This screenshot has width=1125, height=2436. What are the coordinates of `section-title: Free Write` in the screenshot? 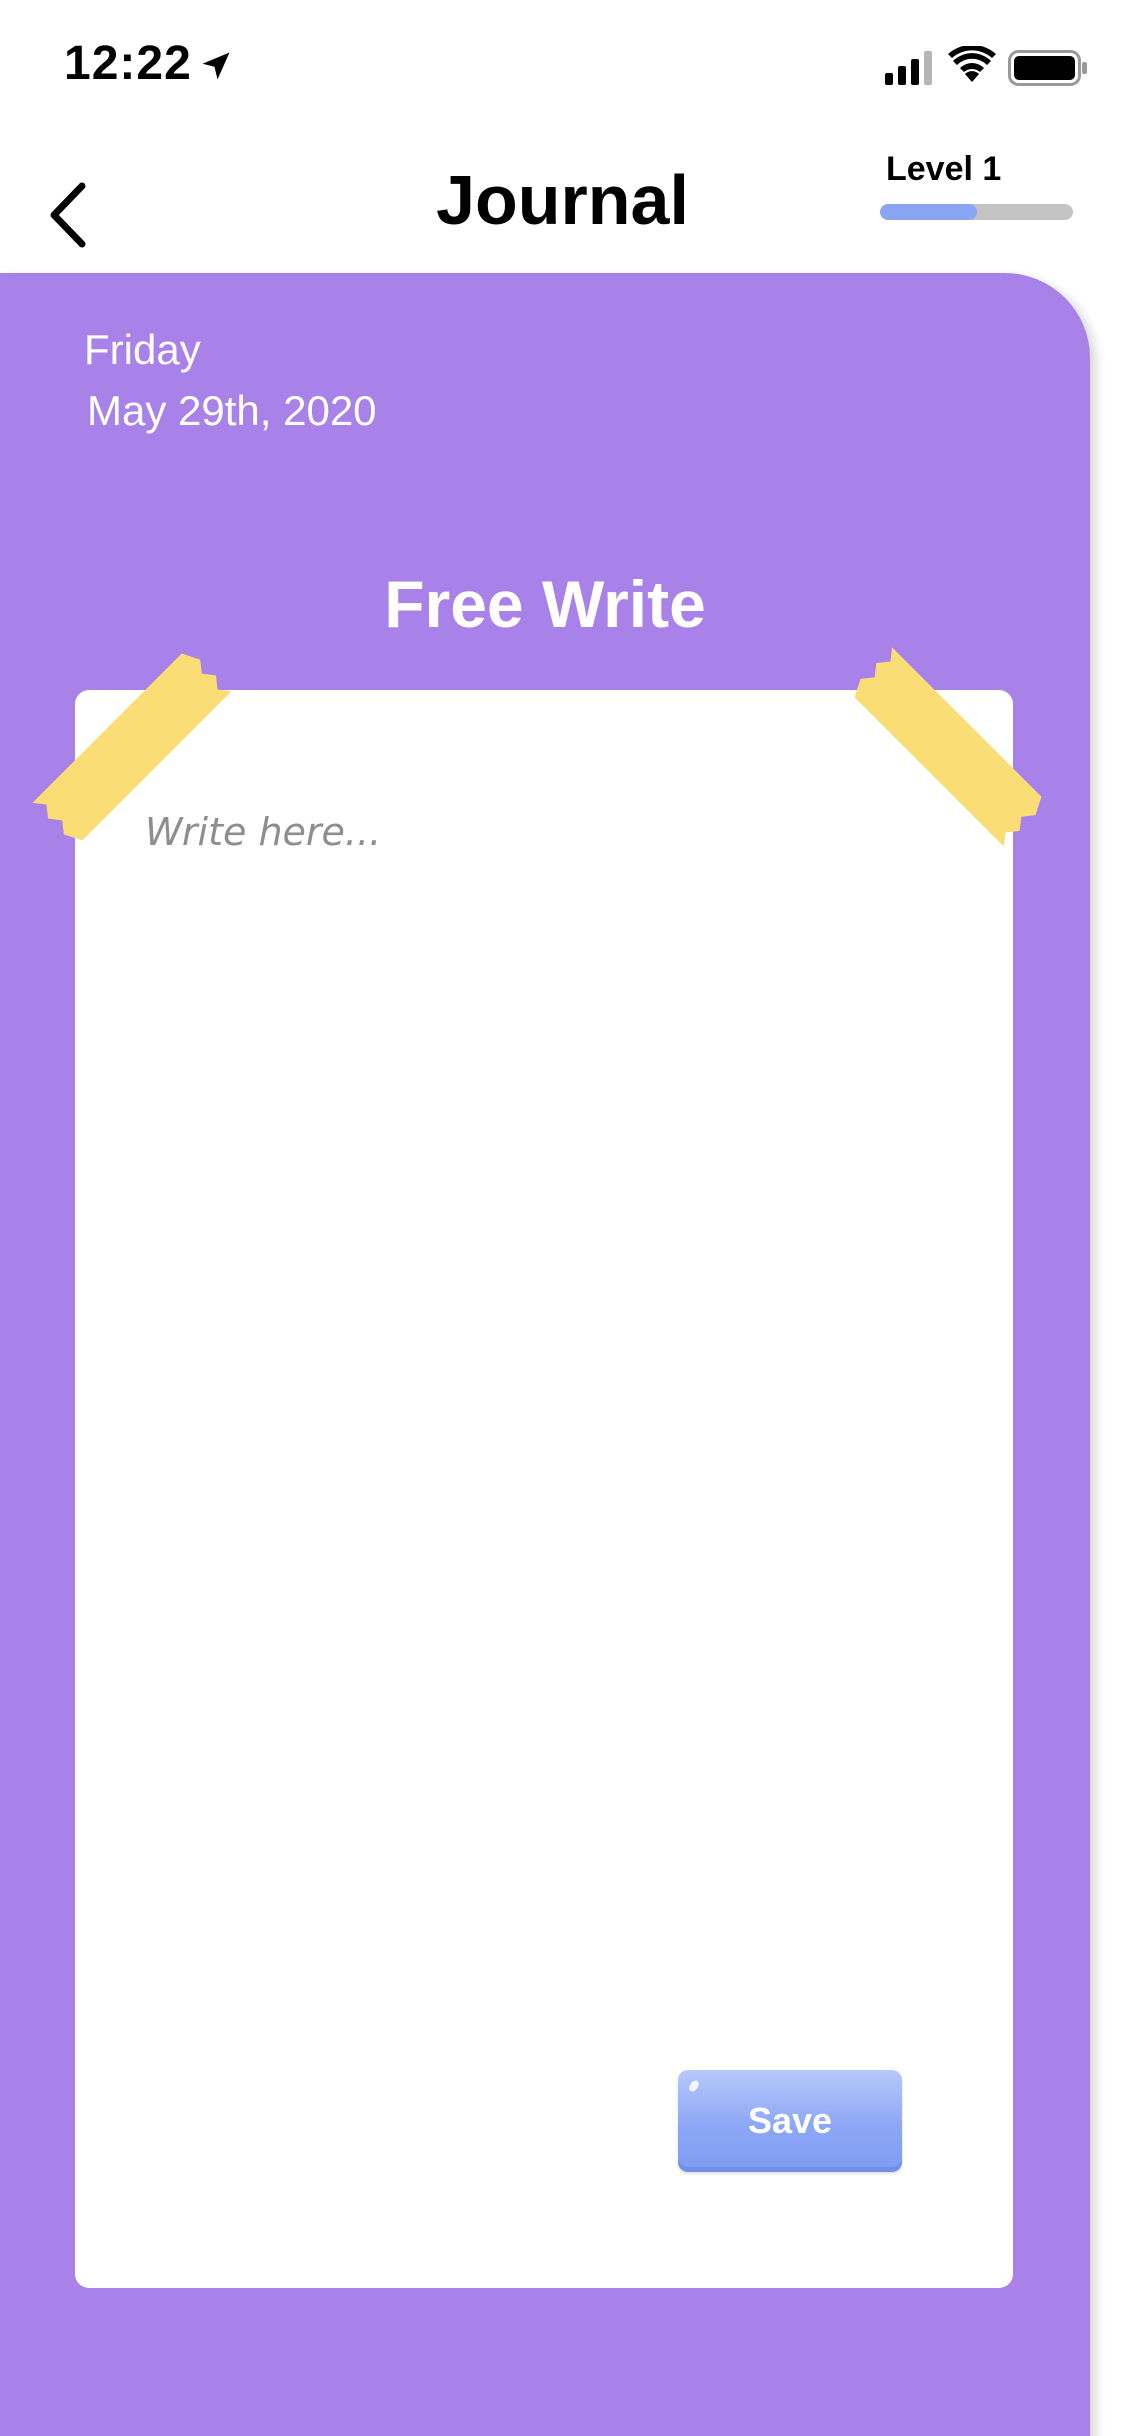 It's located at (545, 604).